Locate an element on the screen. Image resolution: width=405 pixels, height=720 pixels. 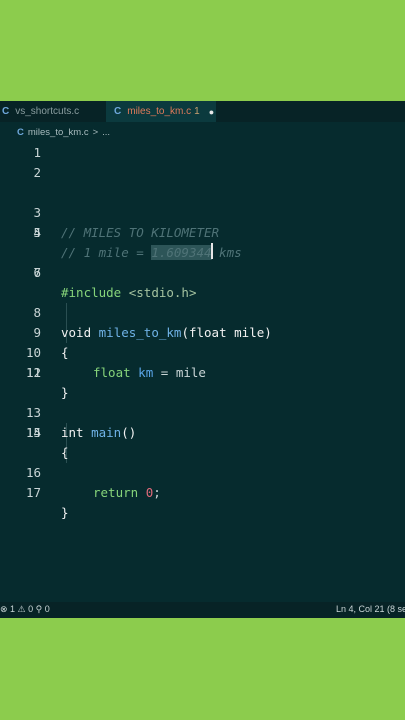
problems-status: ⊗ 1 ⚠ 0 ⚲ 0 is located at coordinates (25, 609).